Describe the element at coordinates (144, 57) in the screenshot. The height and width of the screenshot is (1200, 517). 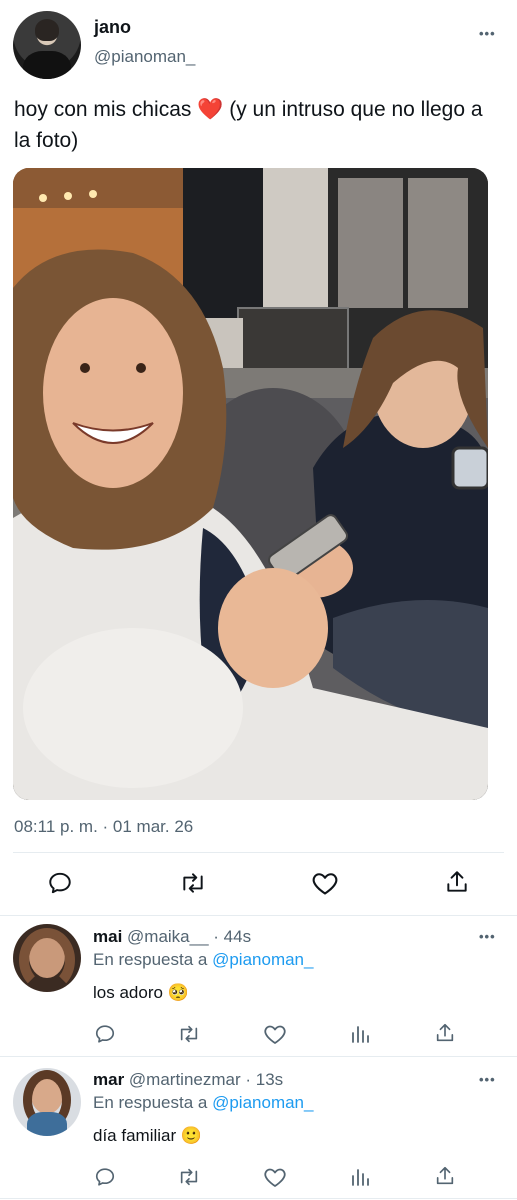
I see `author-handle: @pianoman_` at that location.